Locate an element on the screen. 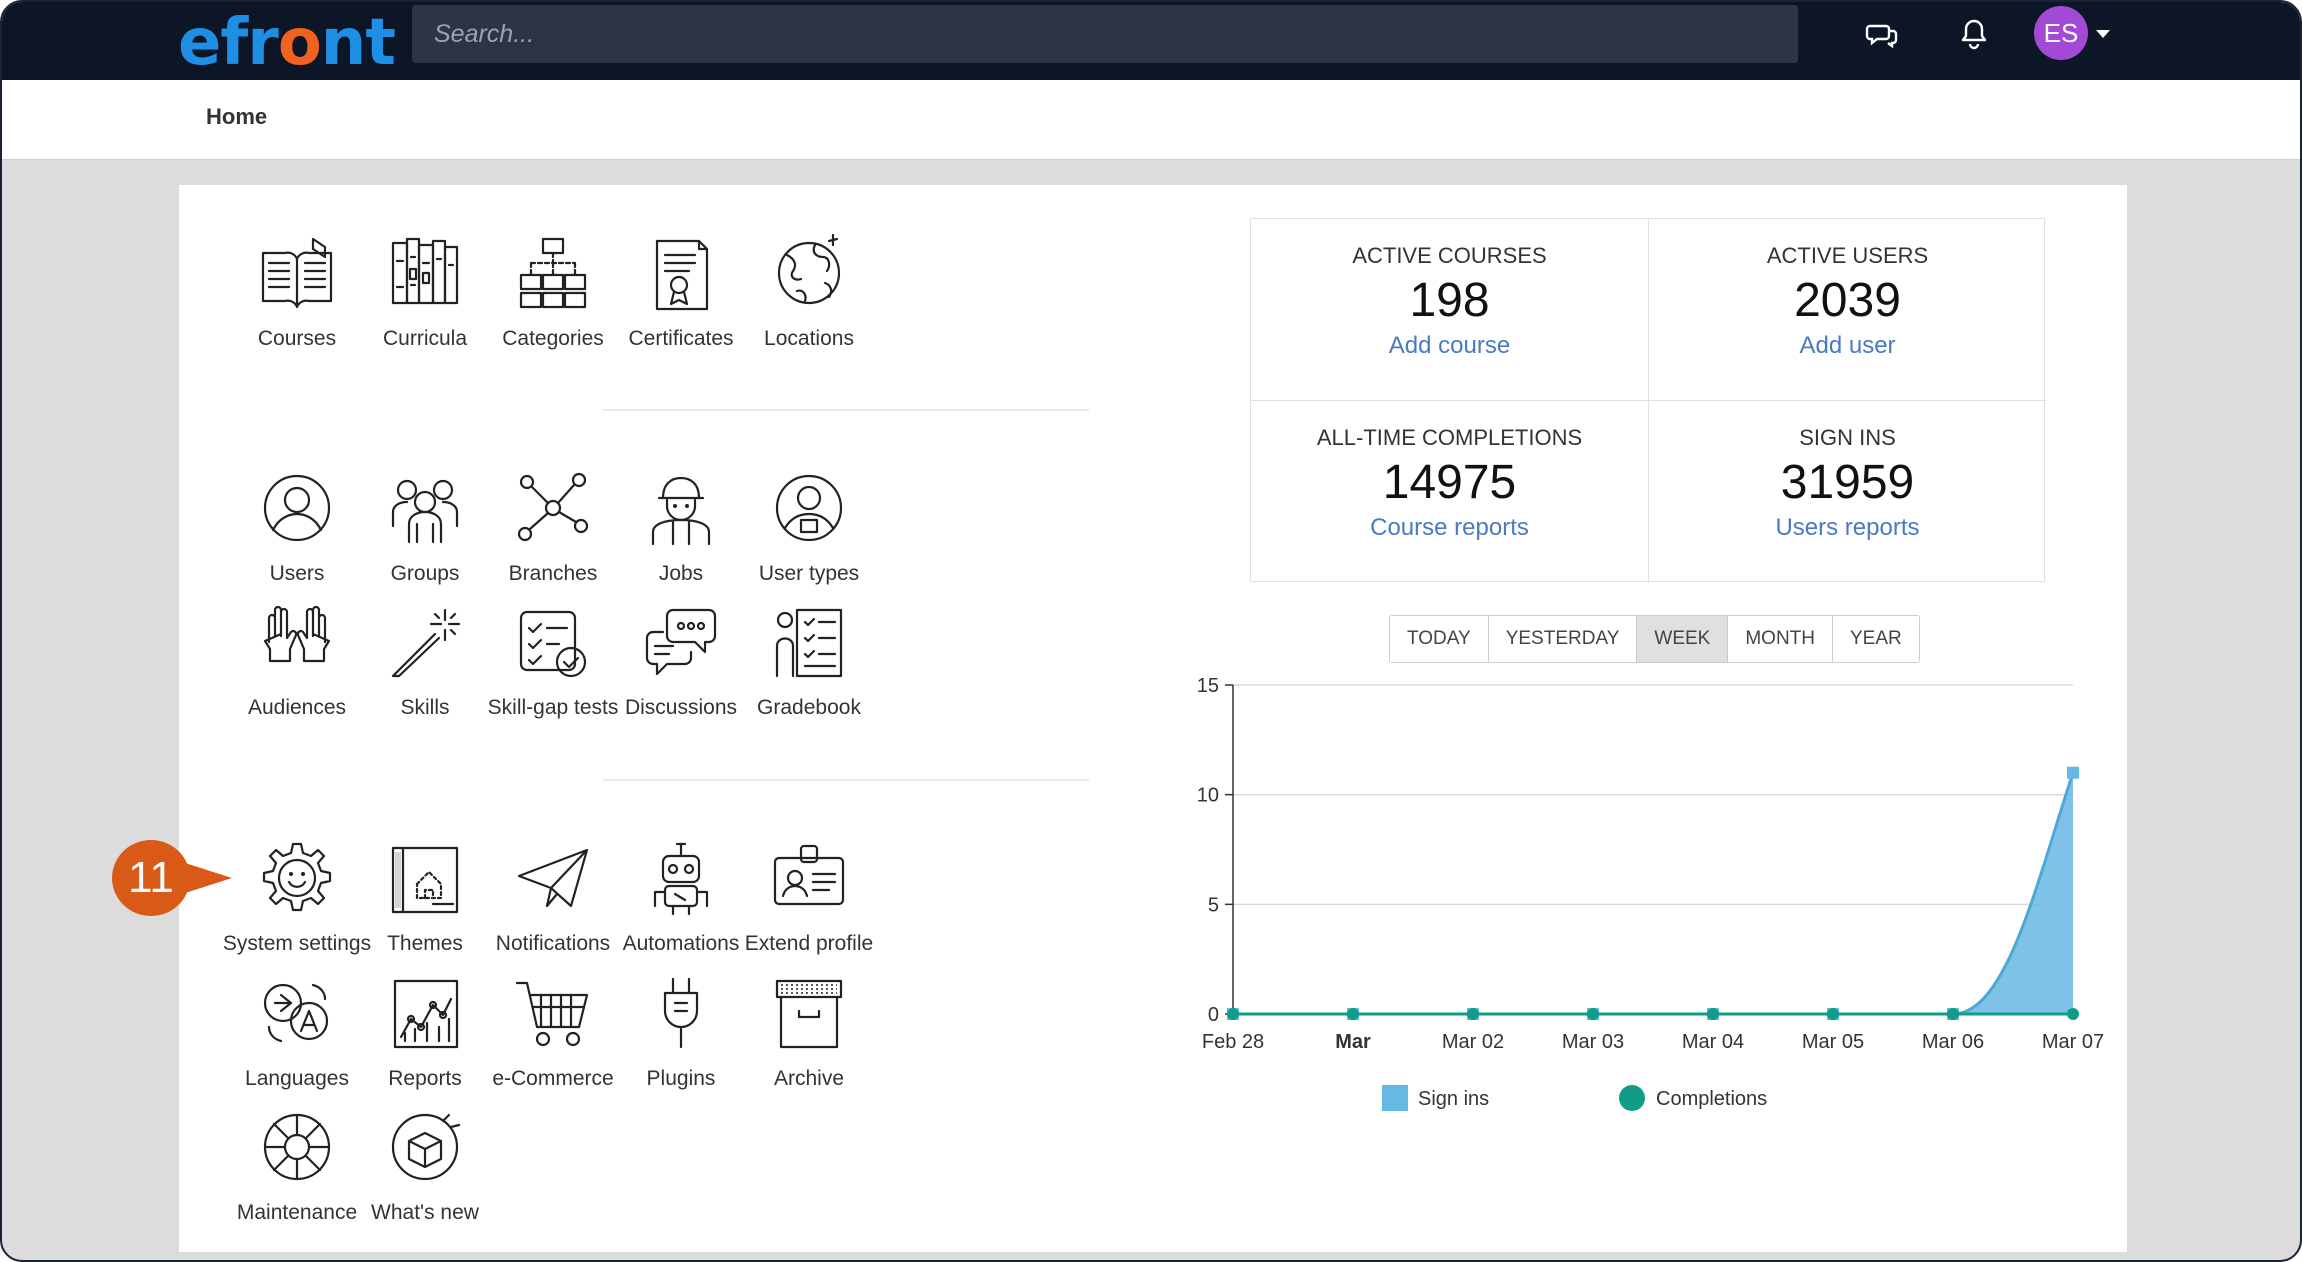 The width and height of the screenshot is (2302, 1262). search-box is located at coordinates (1105, 34).